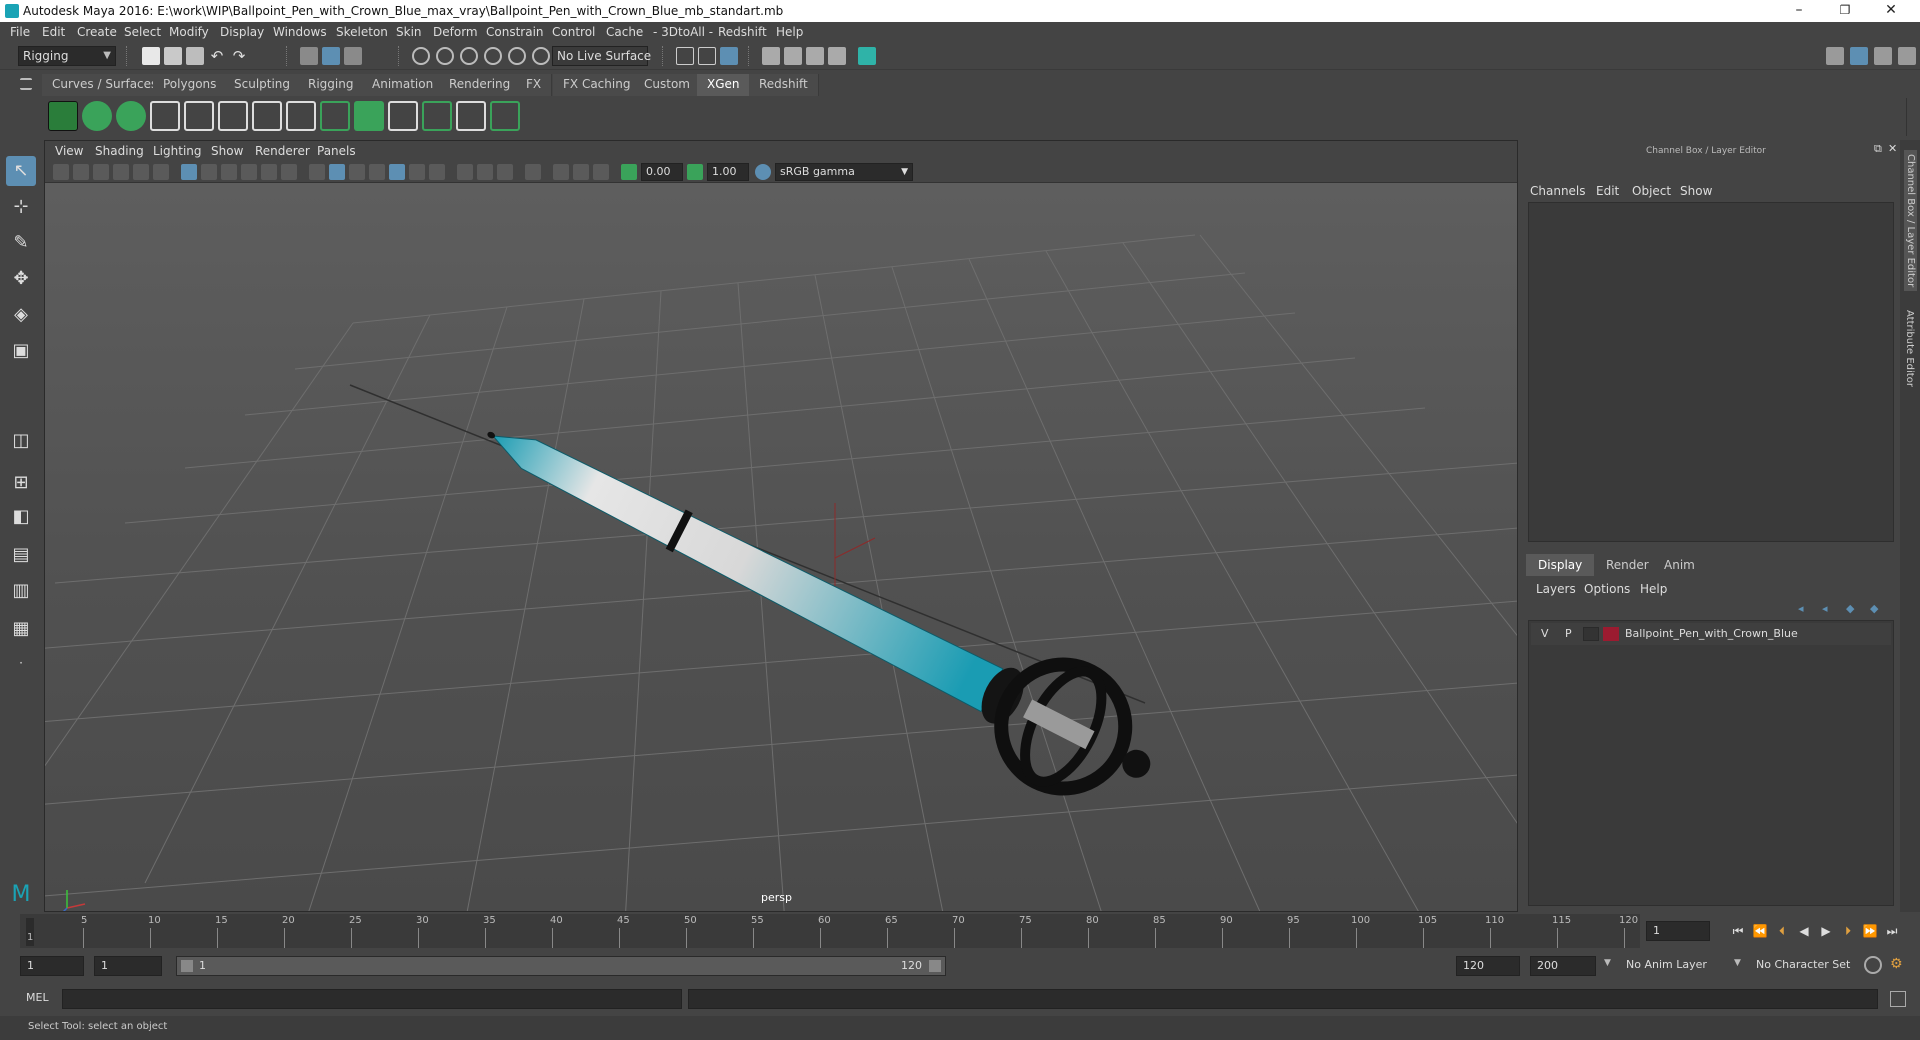  What do you see at coordinates (128, 966) in the screenshot?
I see `playback-start-field: 1` at bounding box center [128, 966].